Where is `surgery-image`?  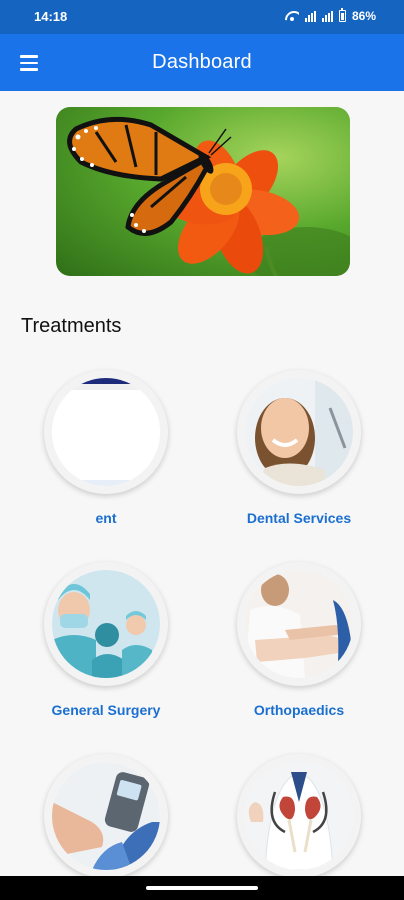 surgery-image is located at coordinates (106, 624).